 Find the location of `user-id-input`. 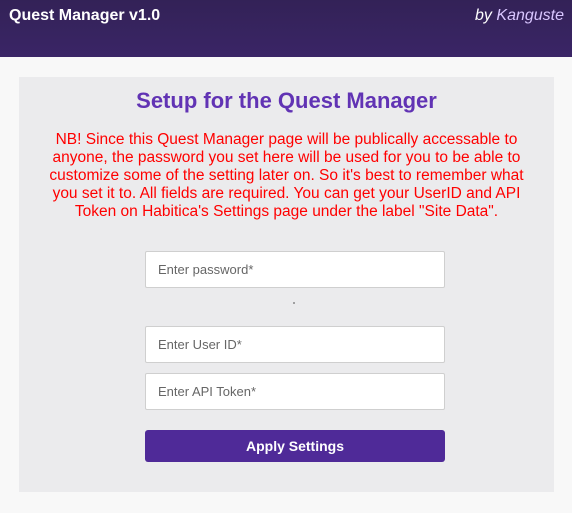

user-id-input is located at coordinates (295, 344).